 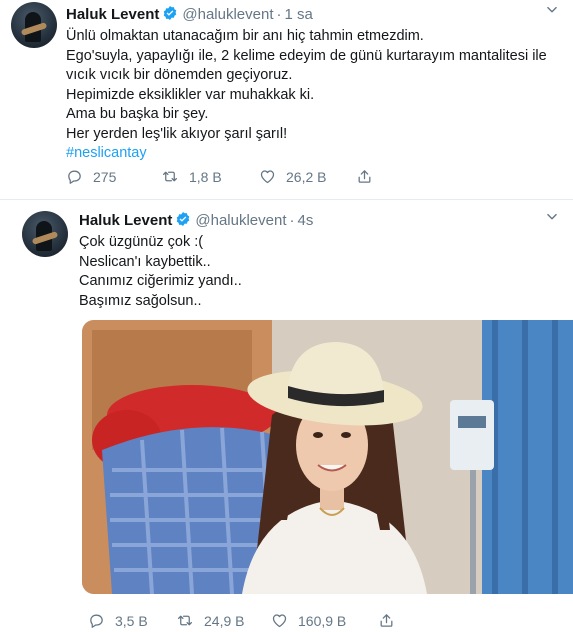 I want to click on tweet-line: vıcık vıcık bir dönemden geçiyoruz., so click(x=179, y=75).